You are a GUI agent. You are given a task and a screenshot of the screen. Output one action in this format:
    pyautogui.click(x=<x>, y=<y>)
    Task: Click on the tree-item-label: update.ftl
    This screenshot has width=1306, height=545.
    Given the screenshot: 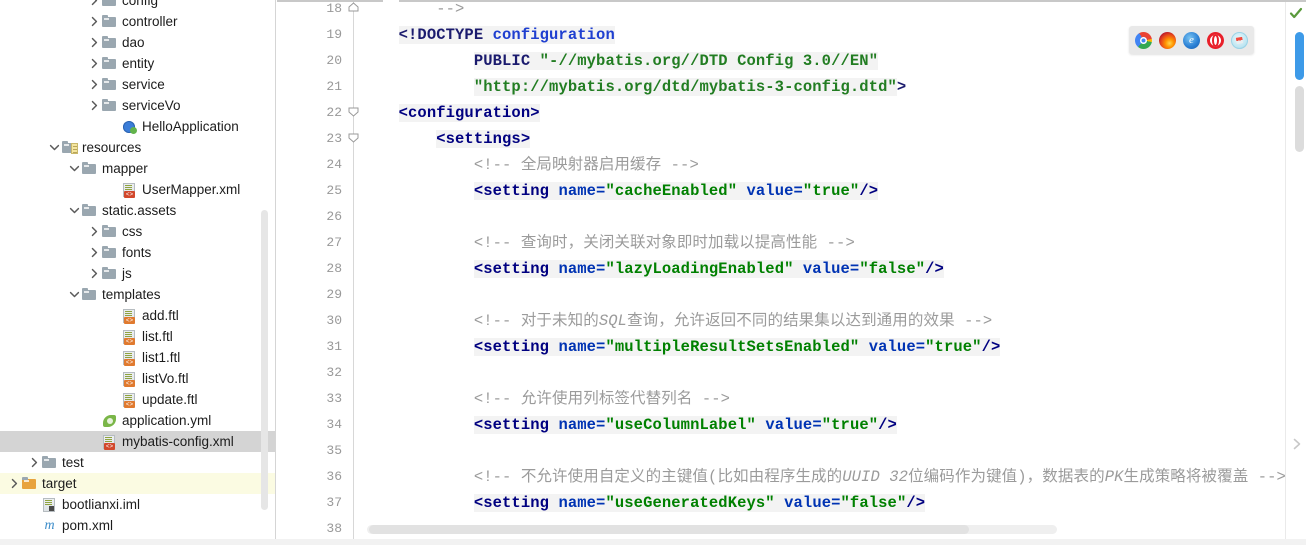 What is the action you would take?
    pyautogui.click(x=170, y=399)
    